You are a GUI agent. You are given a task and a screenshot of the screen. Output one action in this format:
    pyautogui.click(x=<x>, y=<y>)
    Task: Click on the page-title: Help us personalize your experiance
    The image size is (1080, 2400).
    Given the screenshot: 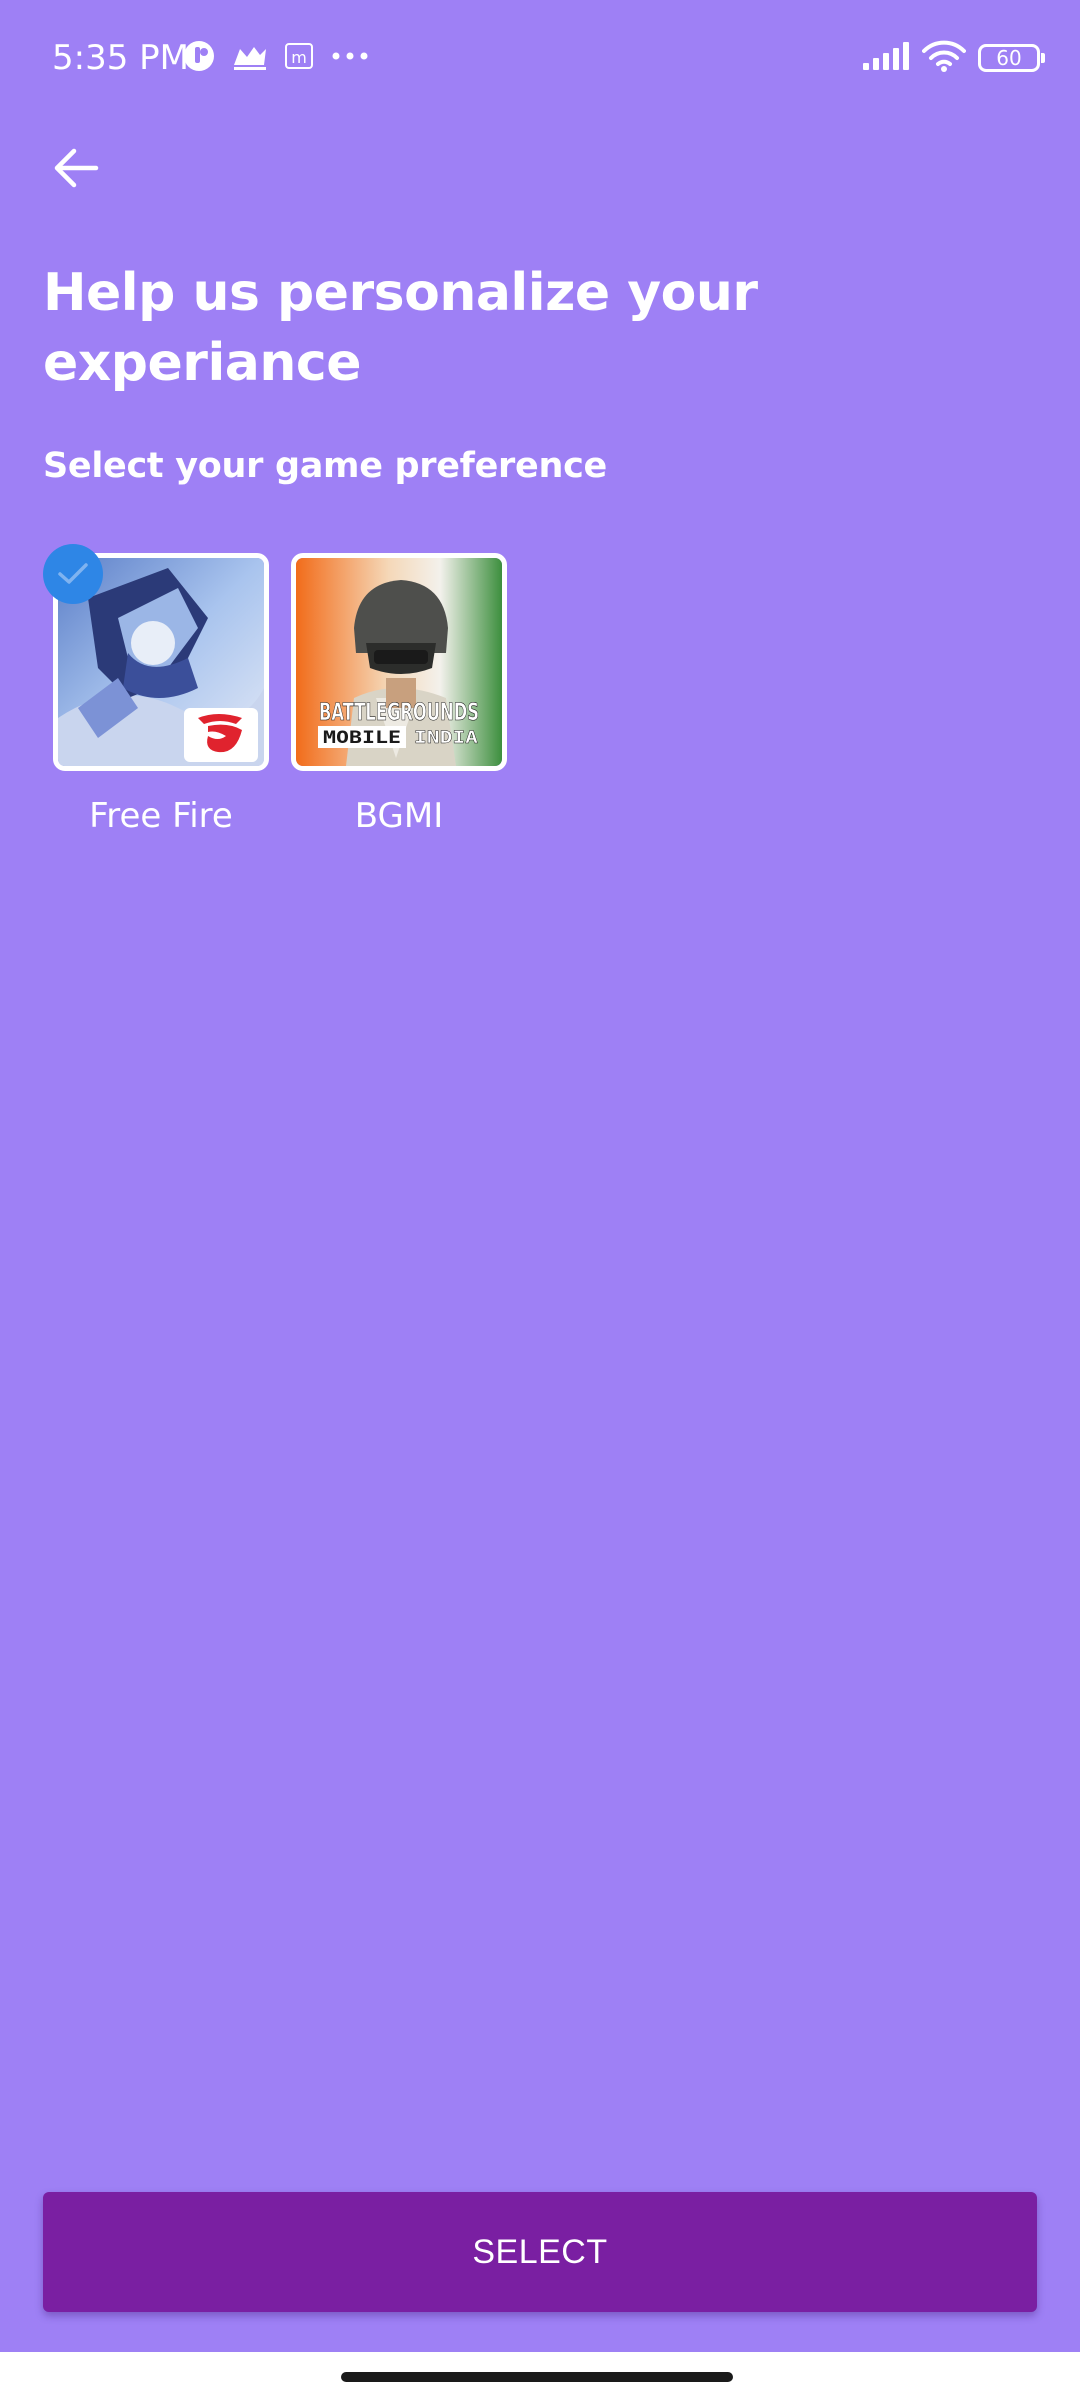 What is the action you would take?
    pyautogui.click(x=400, y=328)
    